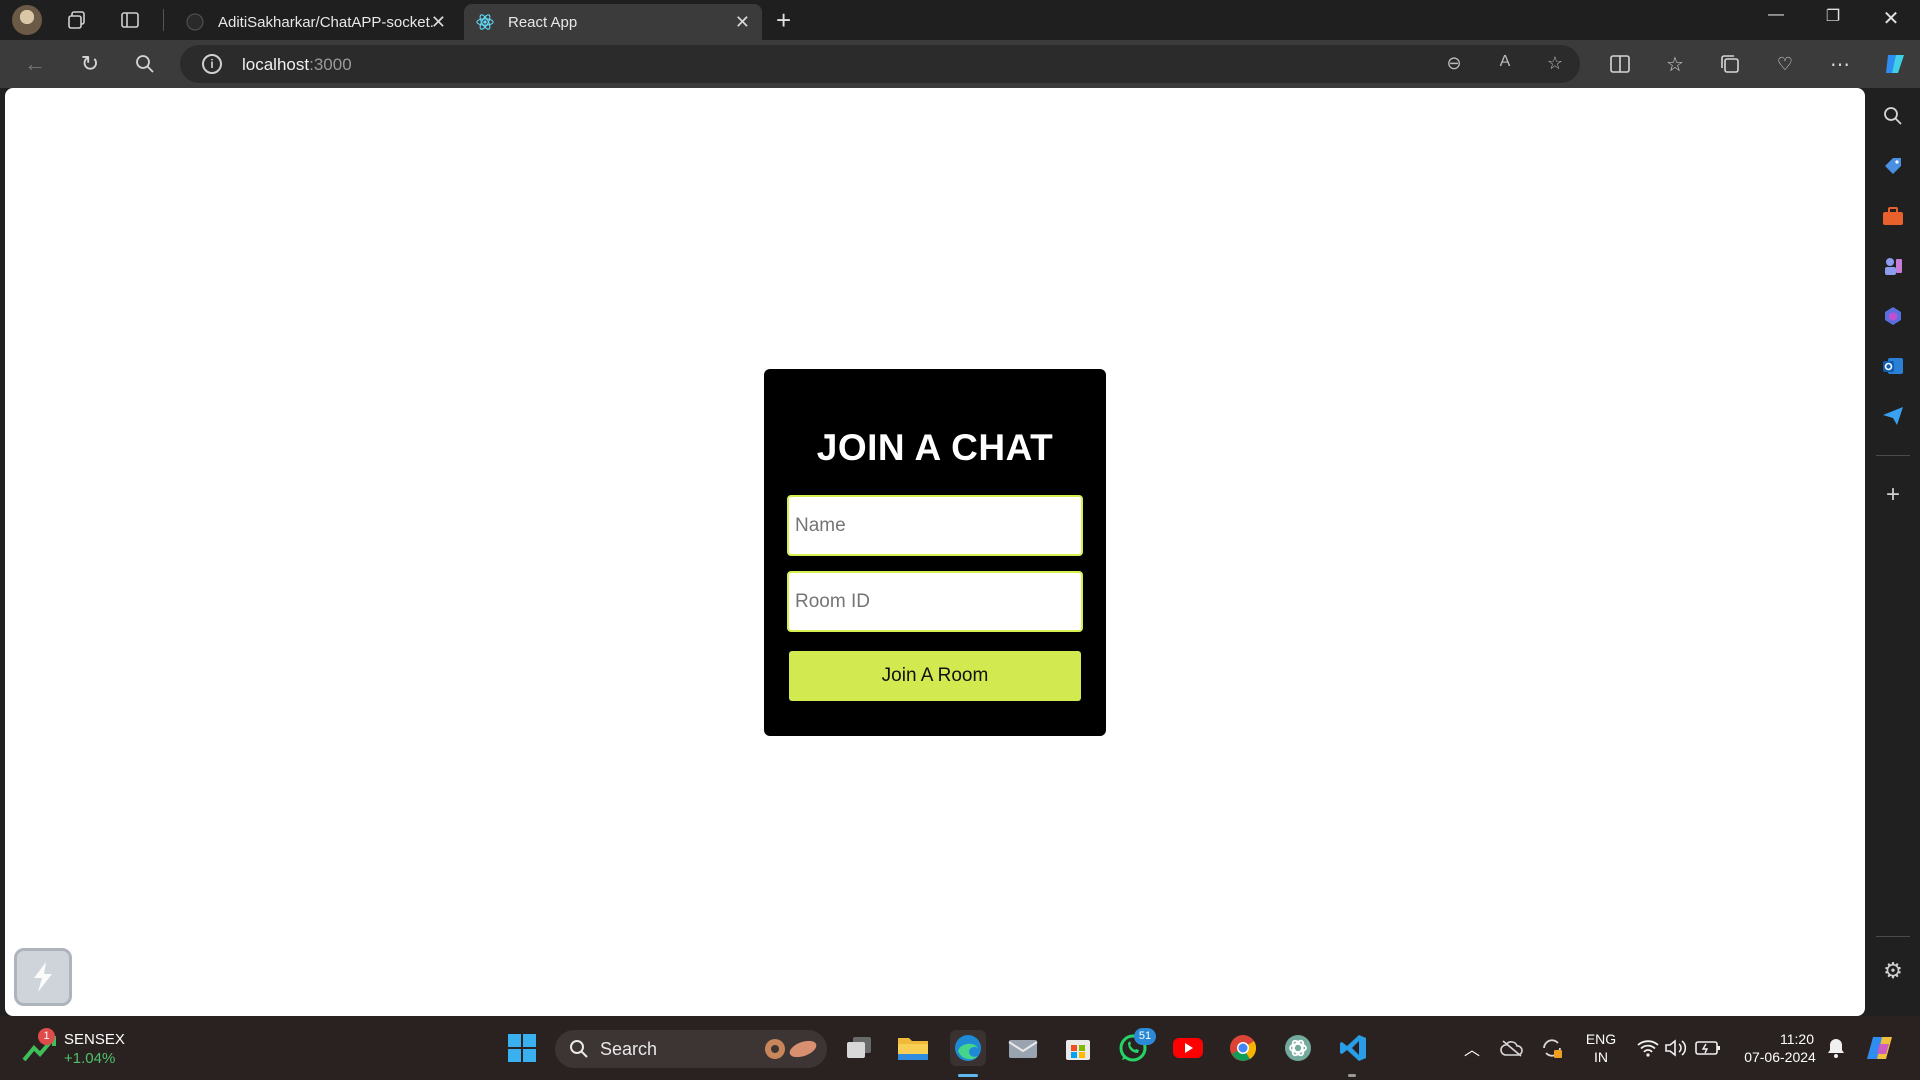 This screenshot has width=1920, height=1080. Describe the element at coordinates (1776, 15) in the screenshot. I see `minimize-icon: —` at that location.